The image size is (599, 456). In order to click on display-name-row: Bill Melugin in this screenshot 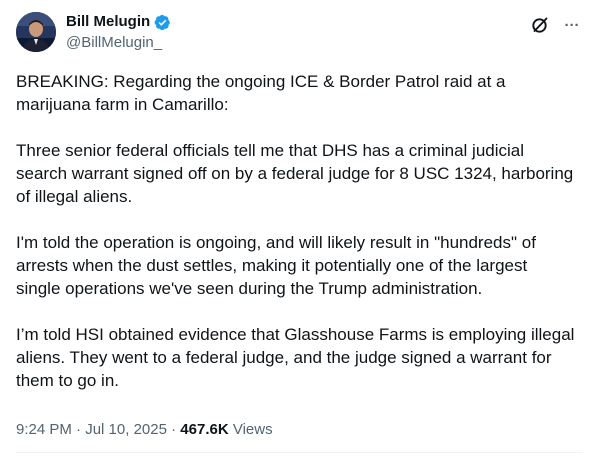, I will do `click(118, 22)`.